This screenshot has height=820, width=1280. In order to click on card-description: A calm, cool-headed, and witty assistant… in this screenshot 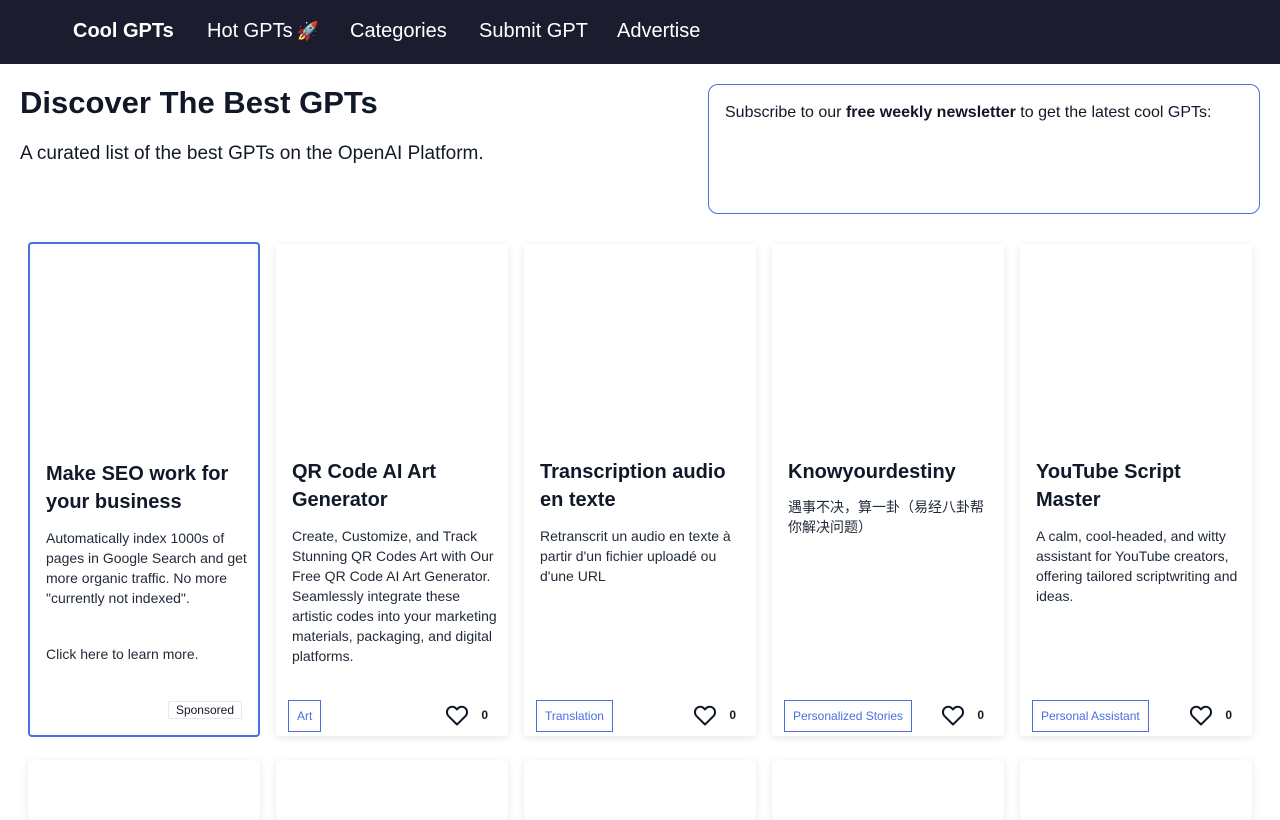, I will do `click(1137, 566)`.